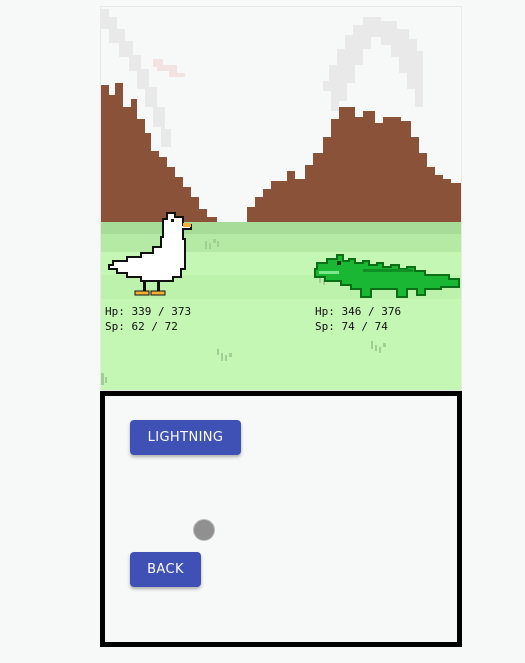 The height and width of the screenshot is (663, 525). I want to click on back-button: BACK, so click(165, 569).